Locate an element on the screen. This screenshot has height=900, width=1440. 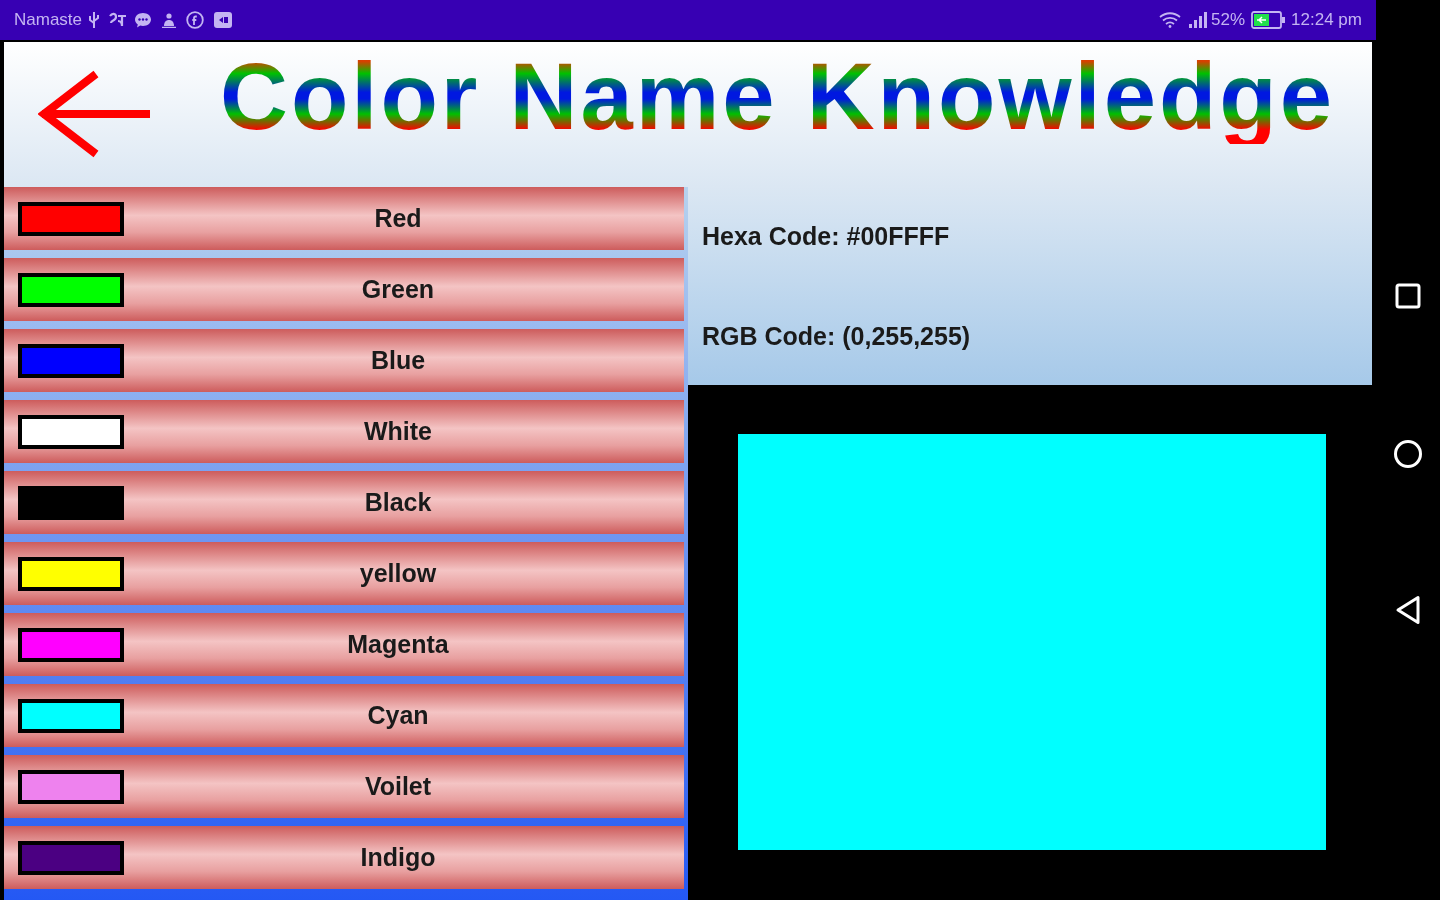
color-list-item: Indigo is located at coordinates (344, 857).